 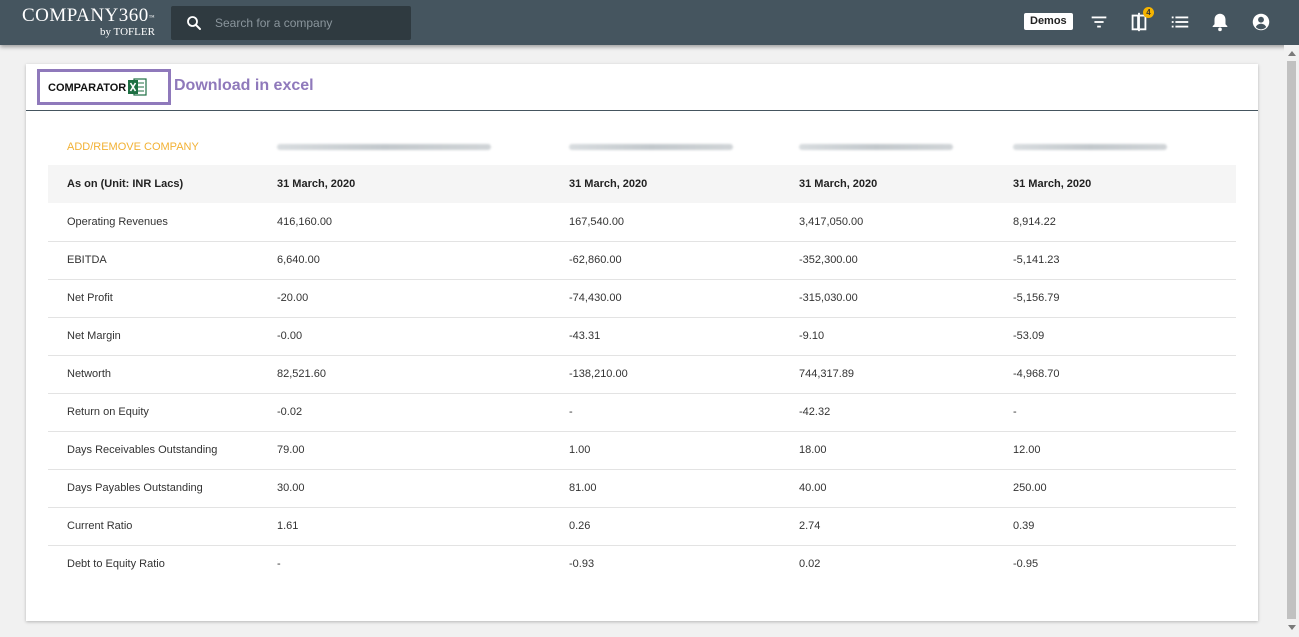 What do you see at coordinates (116, 564) in the screenshot?
I see `metric-label: Debt to Equity Ratio` at bounding box center [116, 564].